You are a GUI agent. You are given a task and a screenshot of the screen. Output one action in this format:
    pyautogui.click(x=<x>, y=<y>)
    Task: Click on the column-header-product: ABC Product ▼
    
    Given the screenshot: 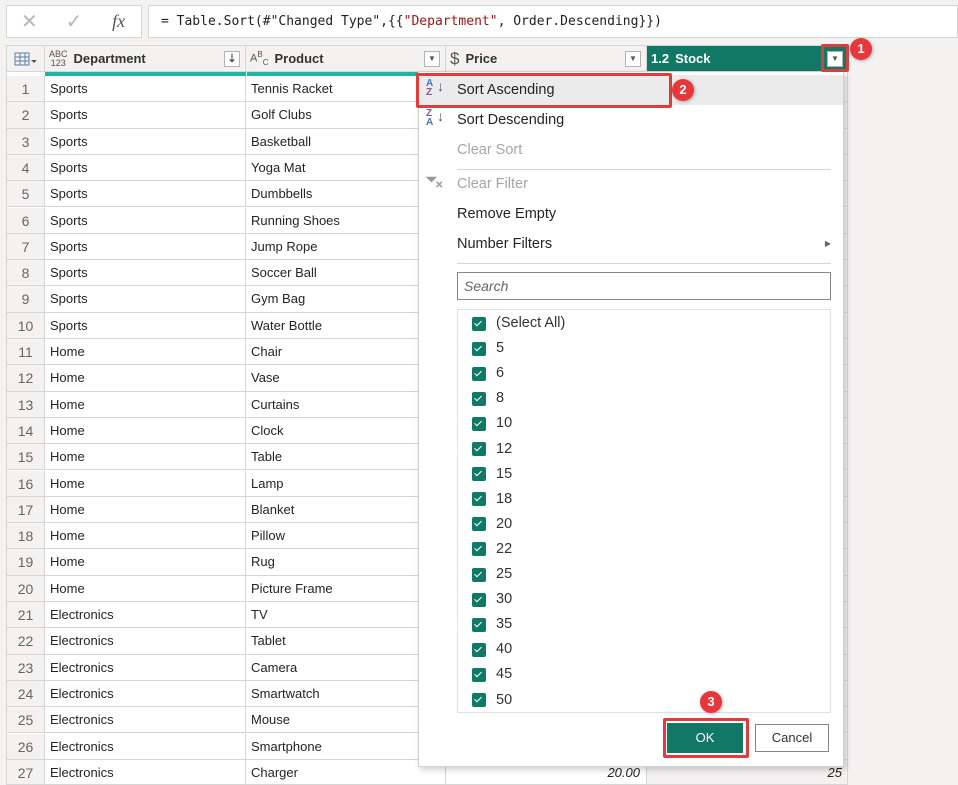 What is the action you would take?
    pyautogui.click(x=346, y=59)
    